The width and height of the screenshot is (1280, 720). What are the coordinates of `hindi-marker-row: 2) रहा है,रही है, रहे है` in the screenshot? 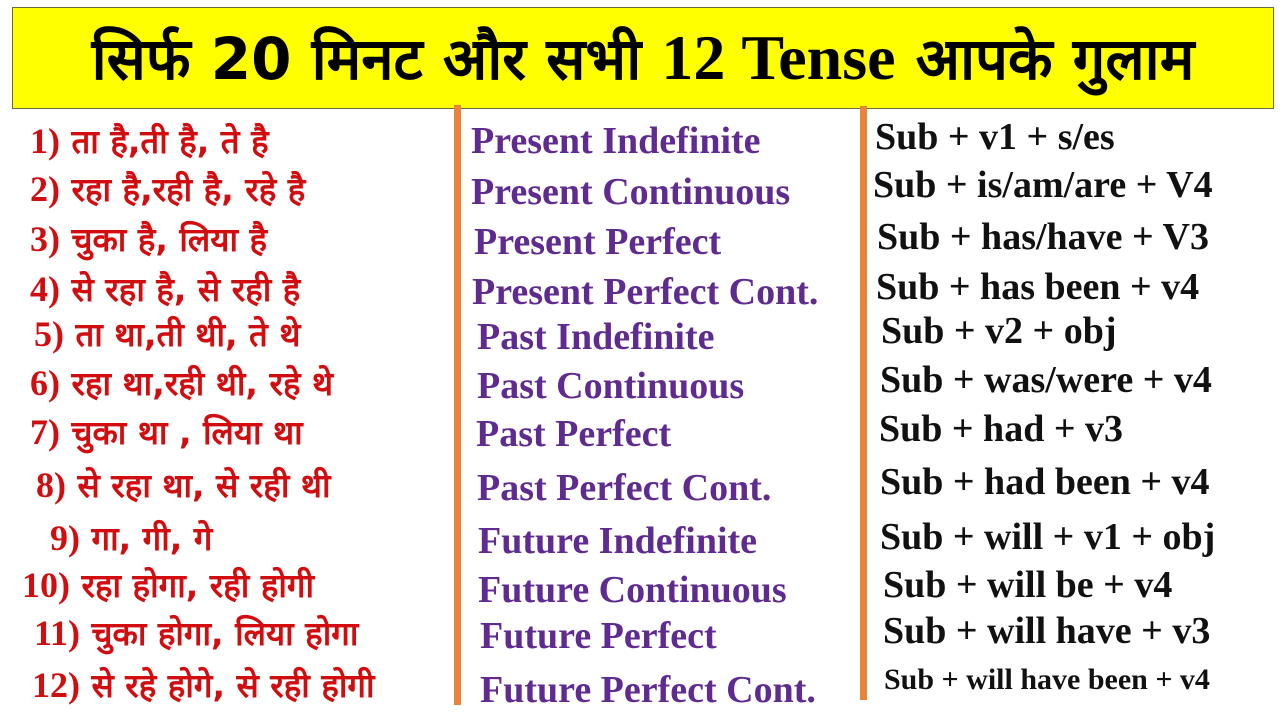 It's located at (167, 189).